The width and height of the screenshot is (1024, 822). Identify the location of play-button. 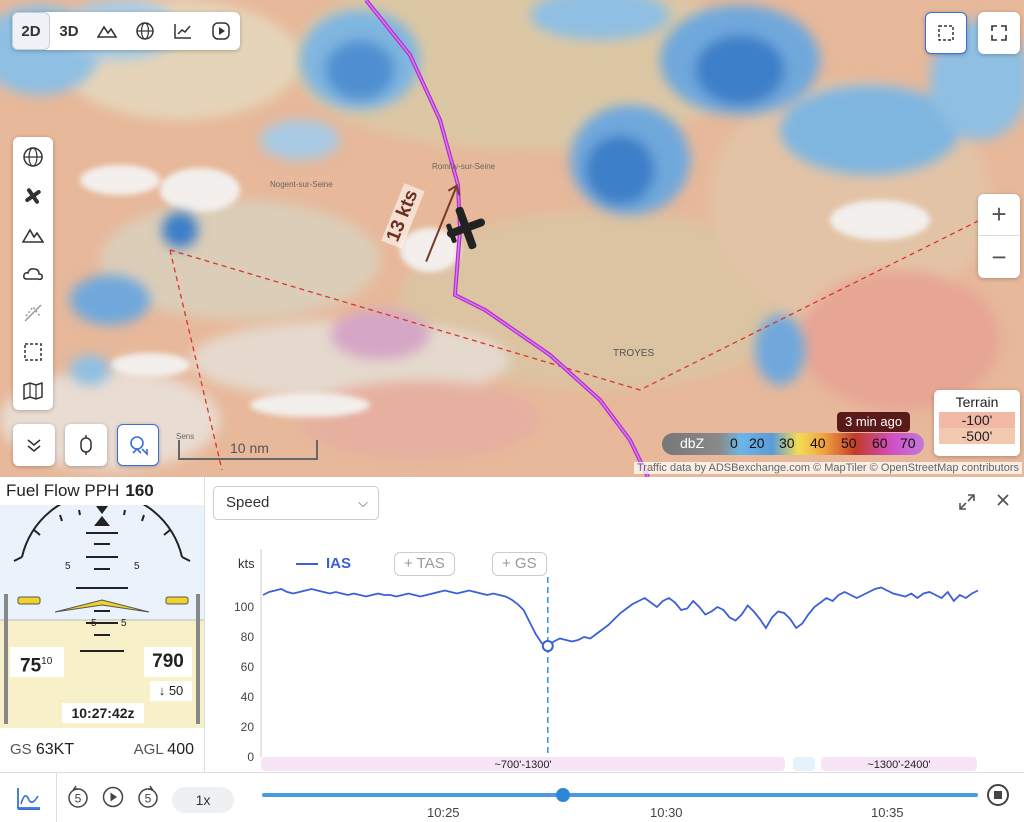
(113, 799).